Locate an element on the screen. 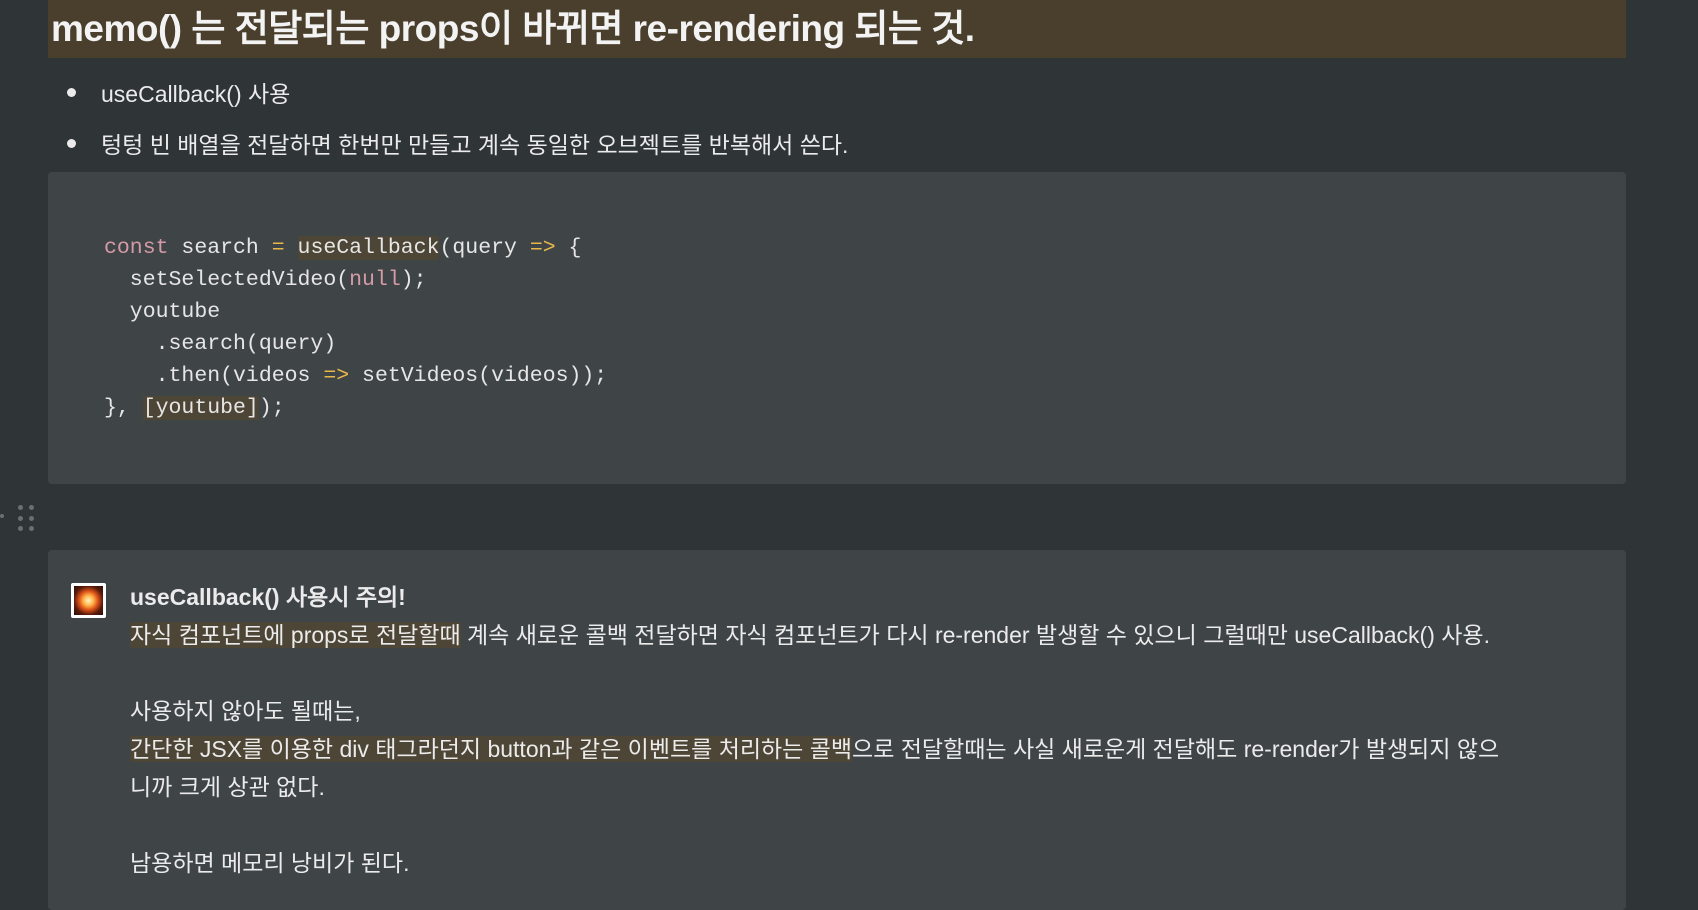 This screenshot has height=910, width=1698. code-line-6: }, [youtube]); is located at coordinates (194, 408).